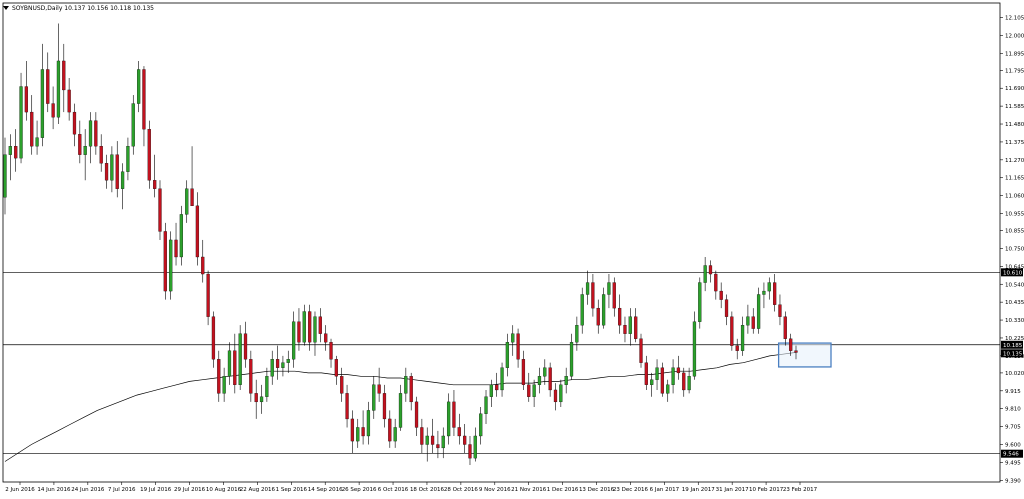  I want to click on y-tick-label: 10.955, so click(1014, 215).